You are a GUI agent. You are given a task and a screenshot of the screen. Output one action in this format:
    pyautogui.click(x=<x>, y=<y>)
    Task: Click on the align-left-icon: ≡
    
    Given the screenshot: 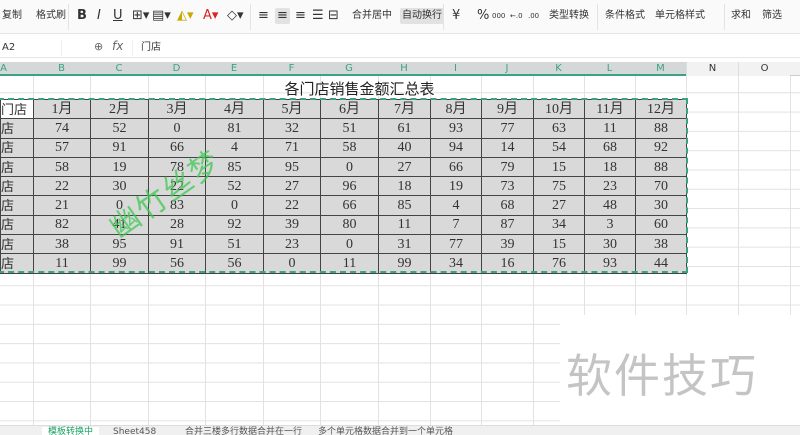 What is the action you would take?
    pyautogui.click(x=263, y=16)
    